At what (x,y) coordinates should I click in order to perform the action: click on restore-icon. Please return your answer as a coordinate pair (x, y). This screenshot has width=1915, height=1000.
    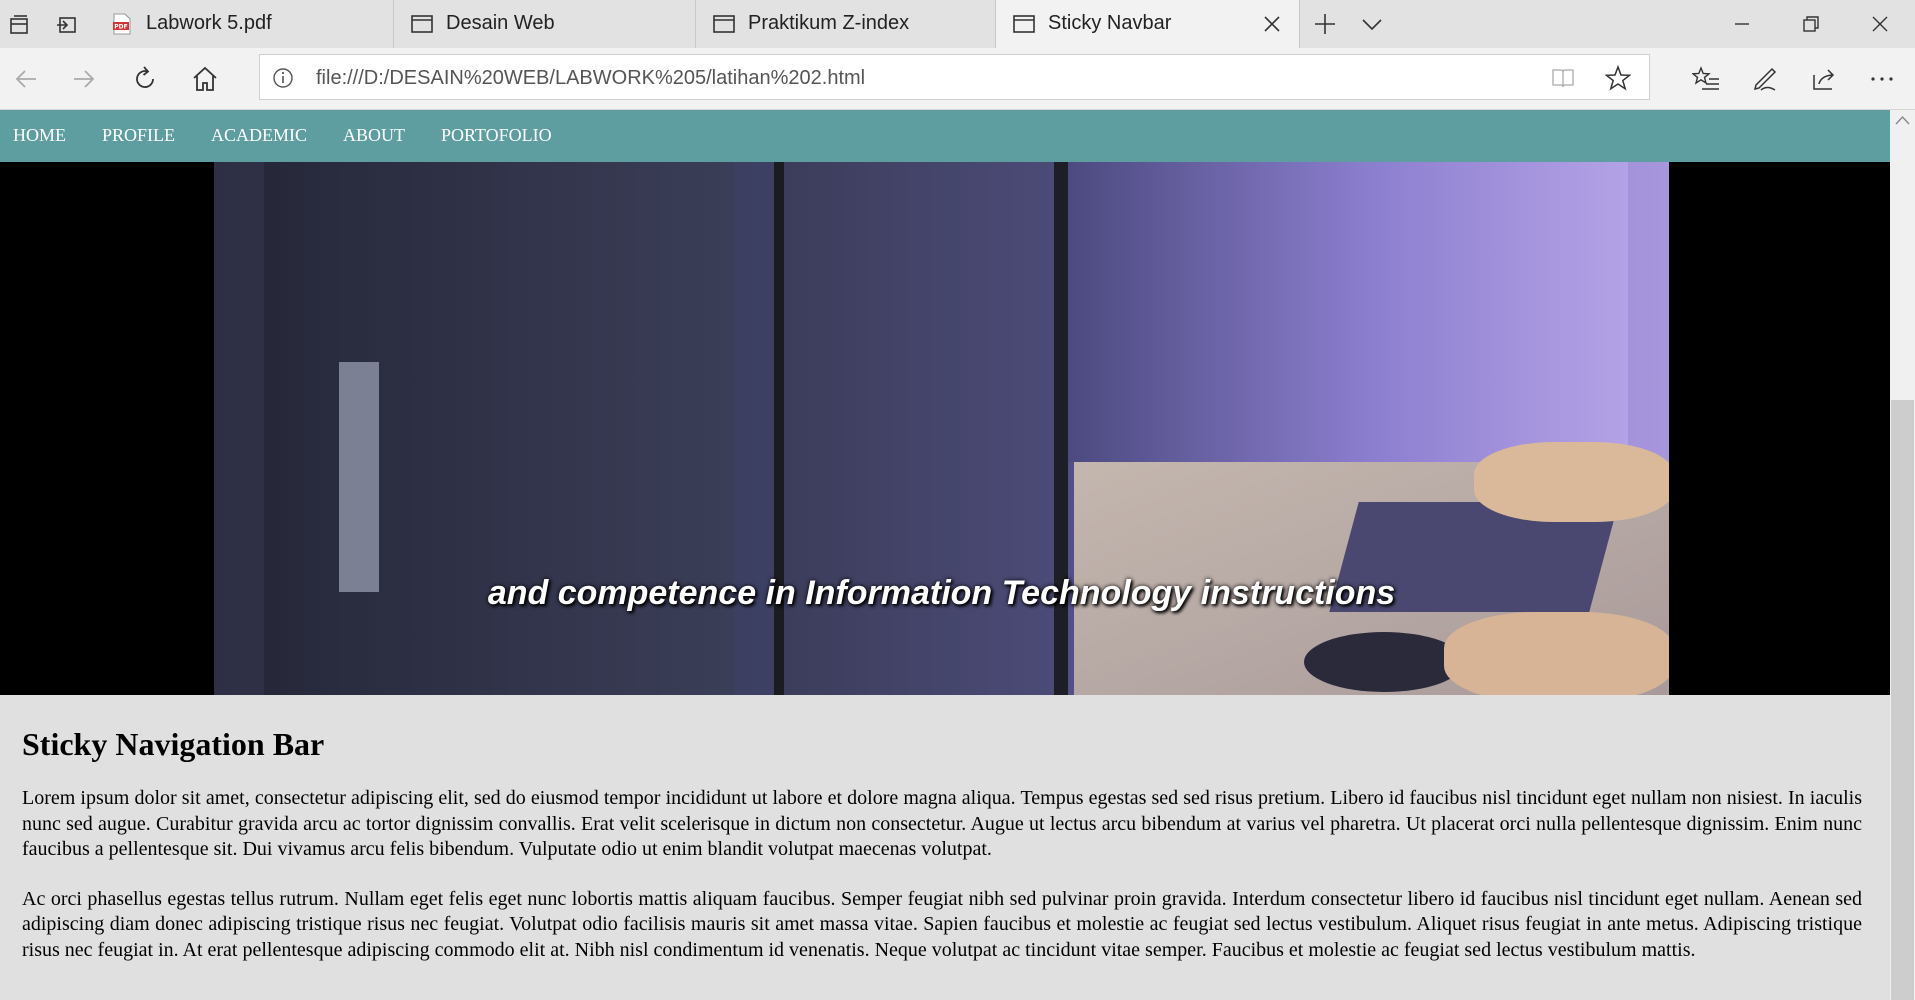
    Looking at the image, I should click on (1811, 24).